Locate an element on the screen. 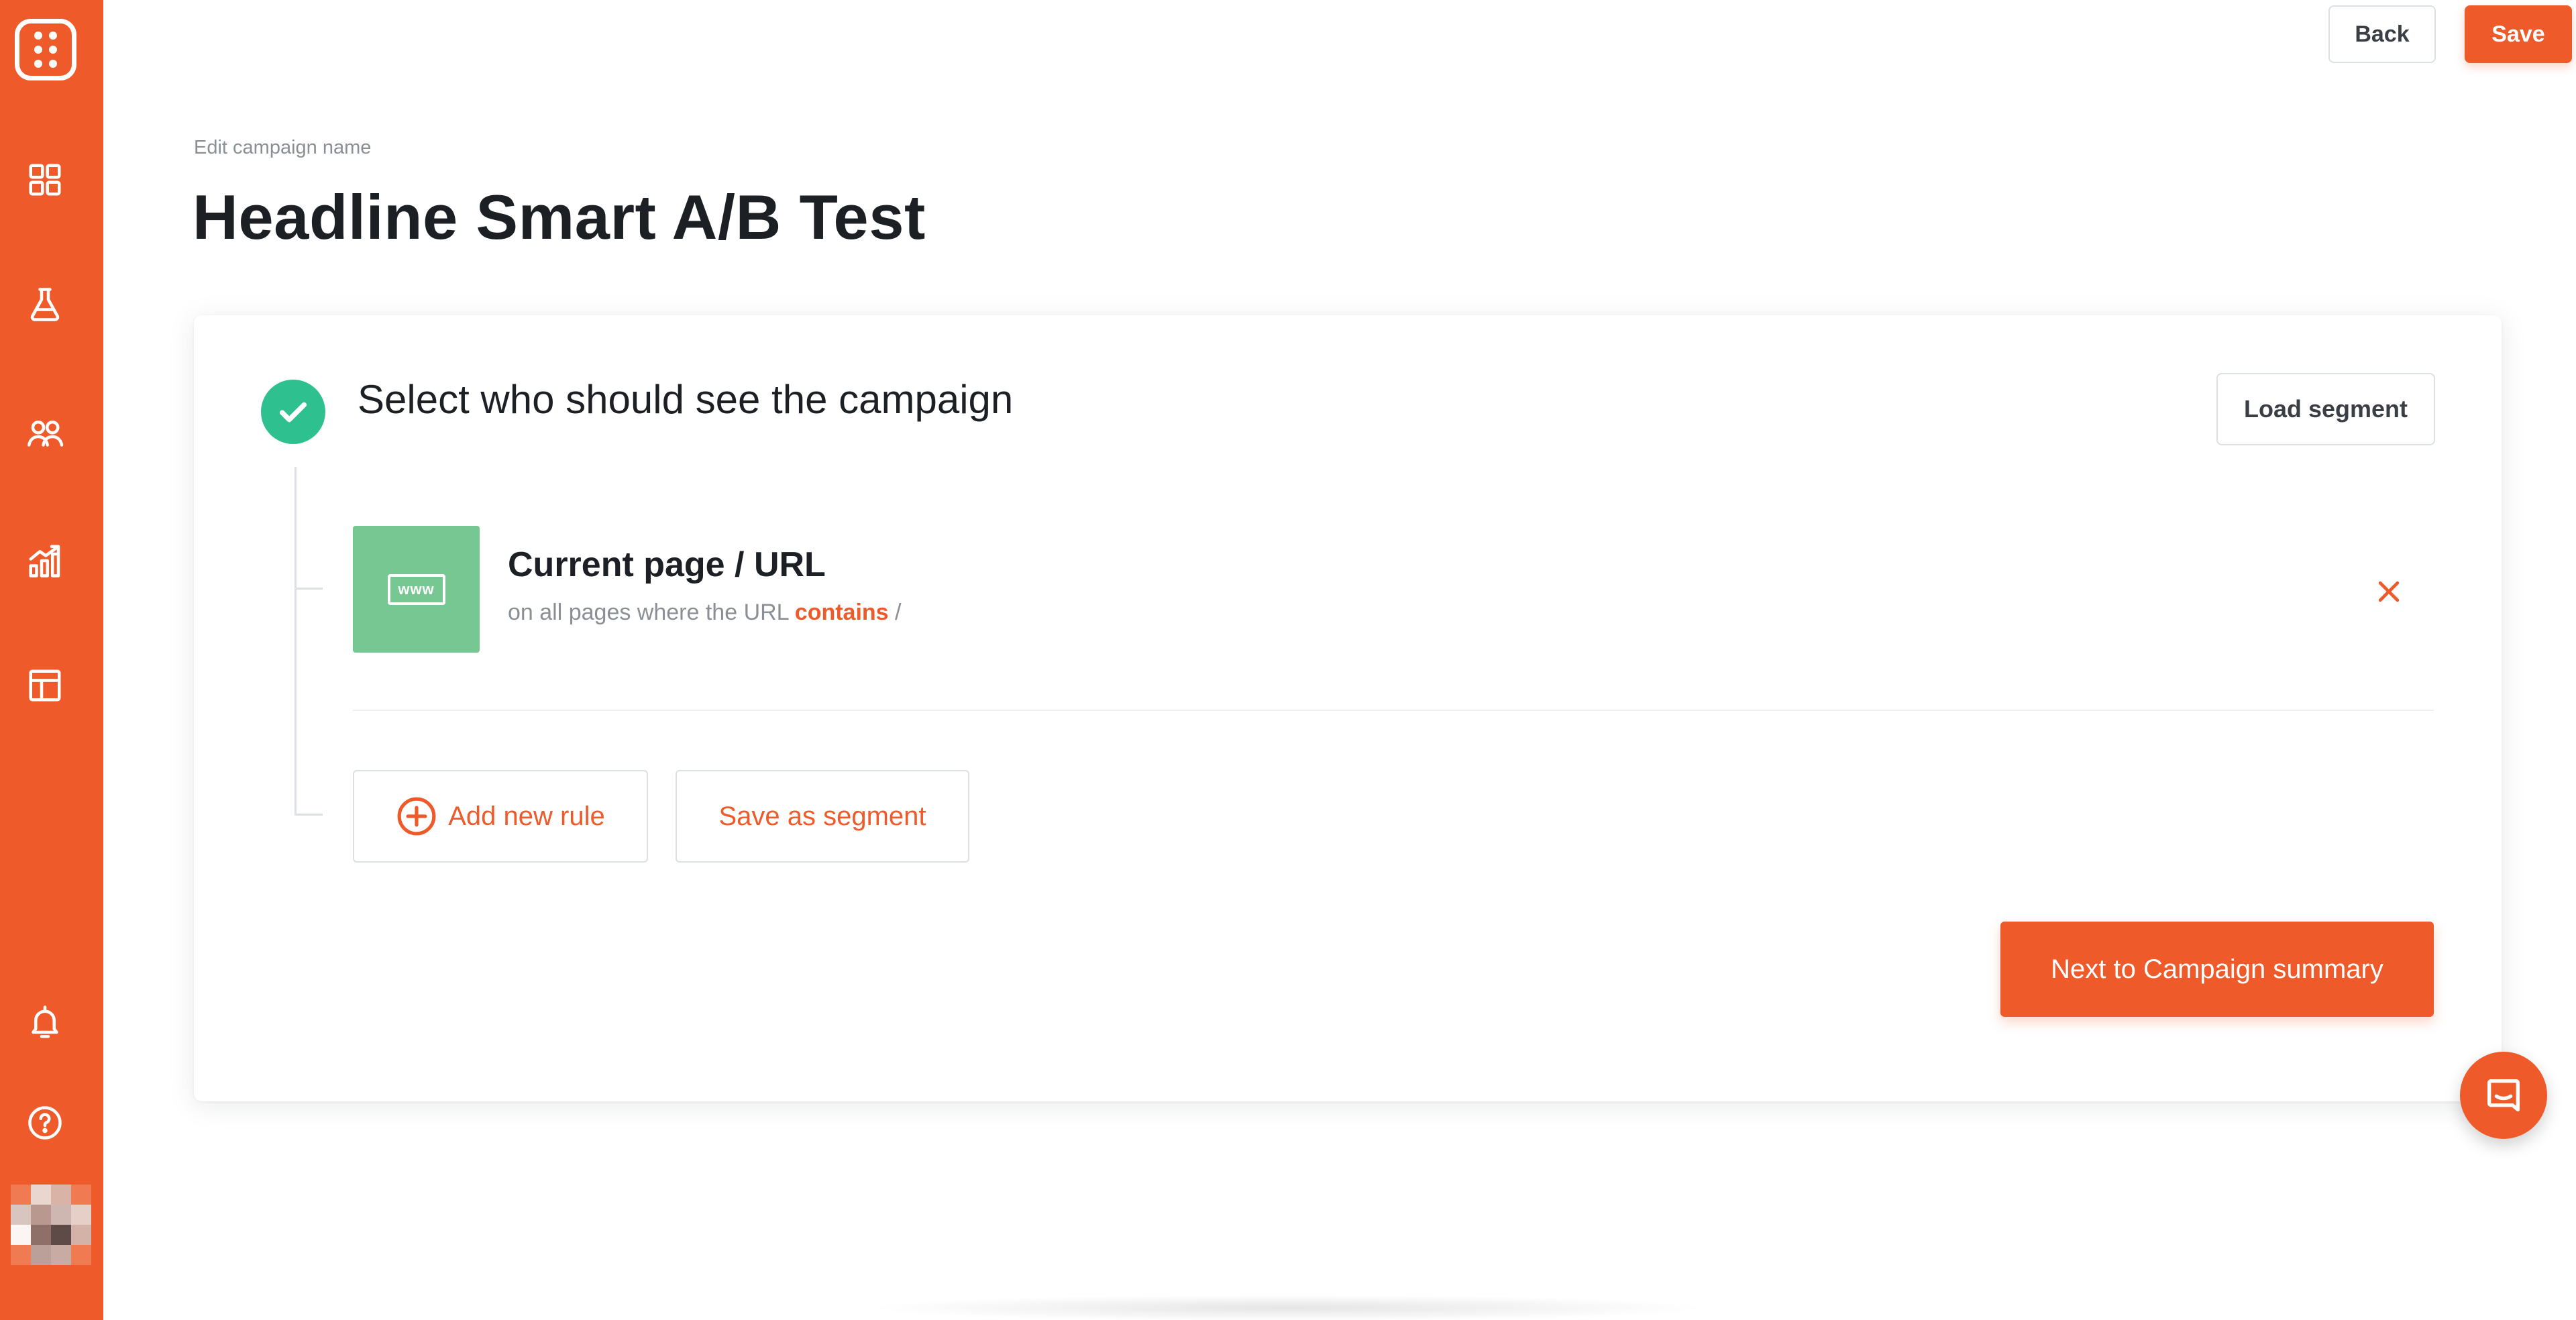 The image size is (2576, 1320). avatar is located at coordinates (51, 1225).